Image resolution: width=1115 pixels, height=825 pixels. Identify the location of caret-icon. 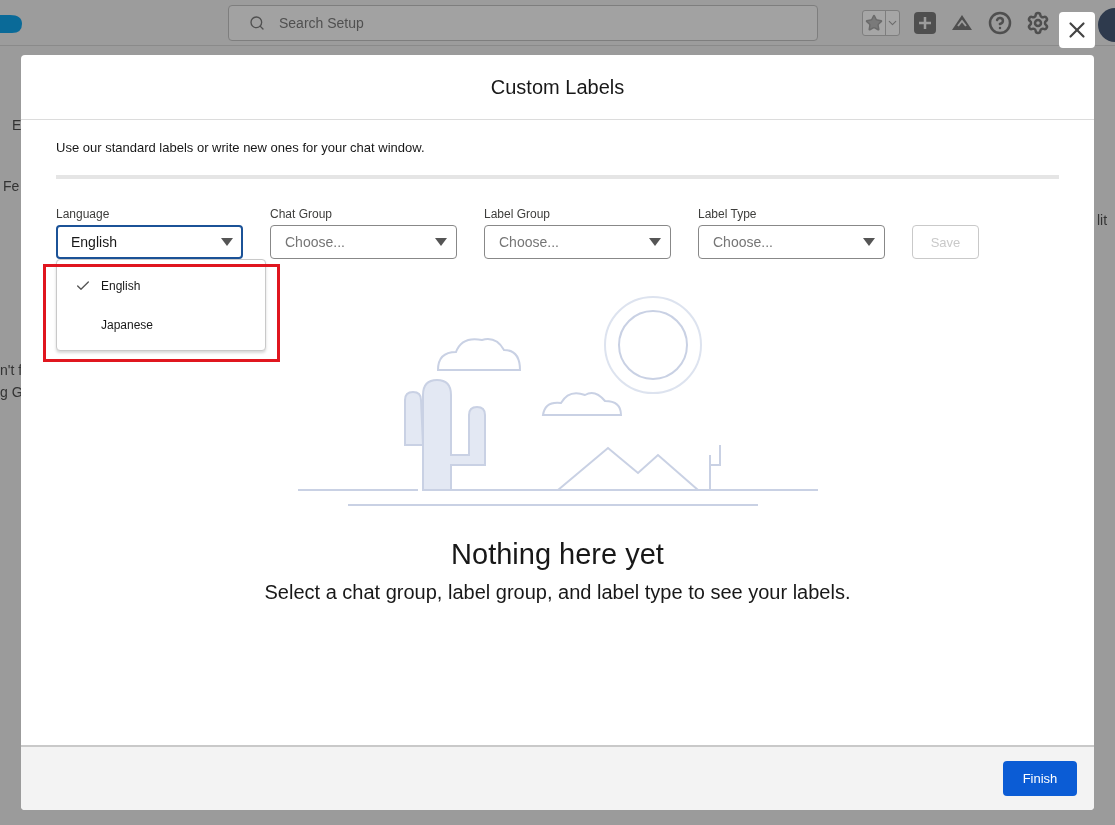
(892, 22).